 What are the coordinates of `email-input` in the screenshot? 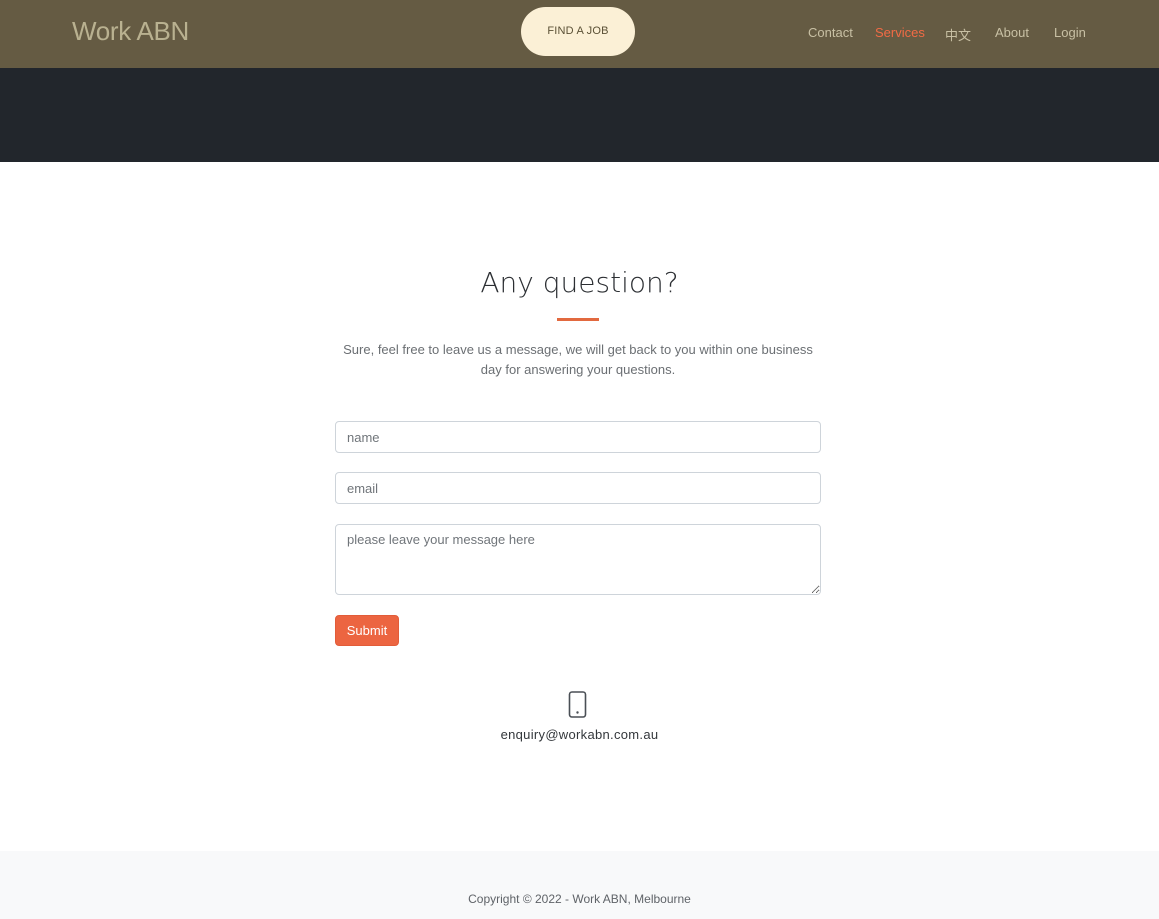 It's located at (578, 488).